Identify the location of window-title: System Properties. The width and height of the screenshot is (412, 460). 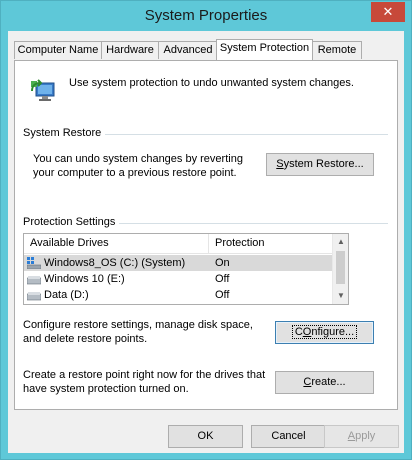
(206, 15).